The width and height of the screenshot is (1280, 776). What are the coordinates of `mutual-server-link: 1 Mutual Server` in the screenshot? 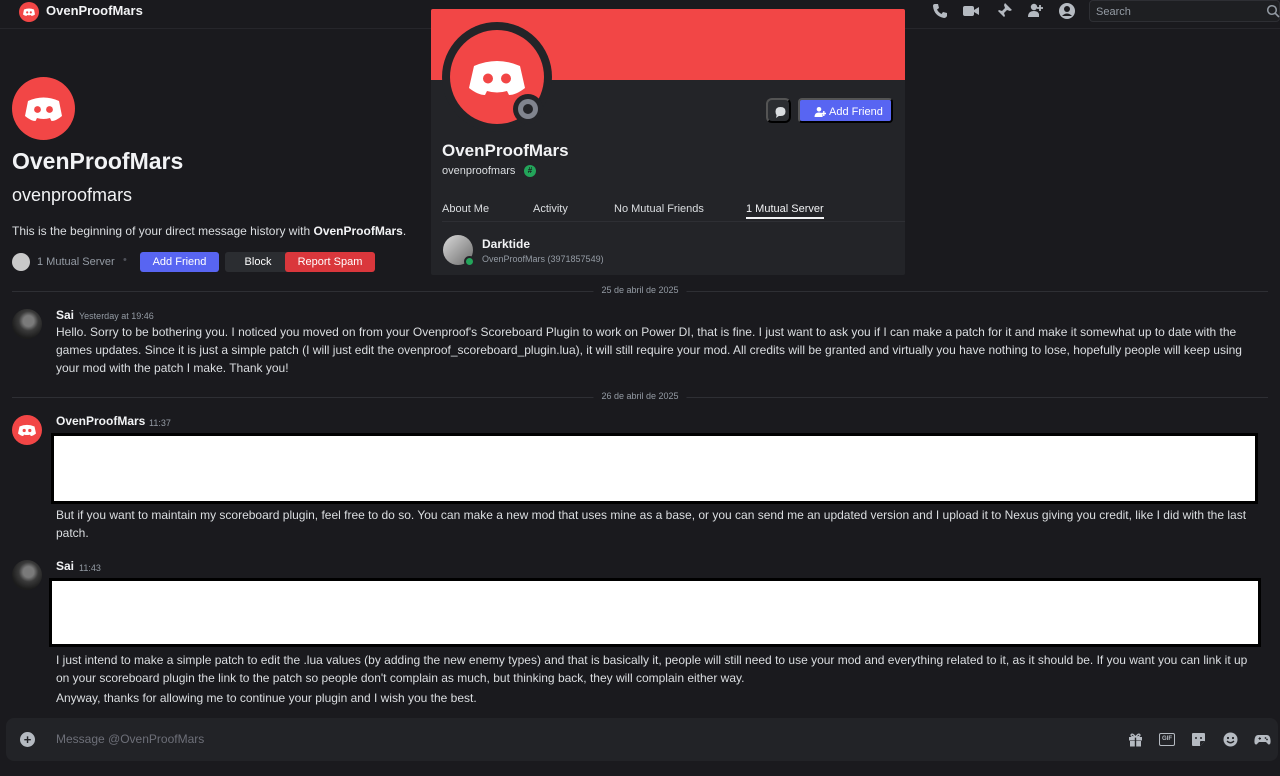 It's located at (76, 262).